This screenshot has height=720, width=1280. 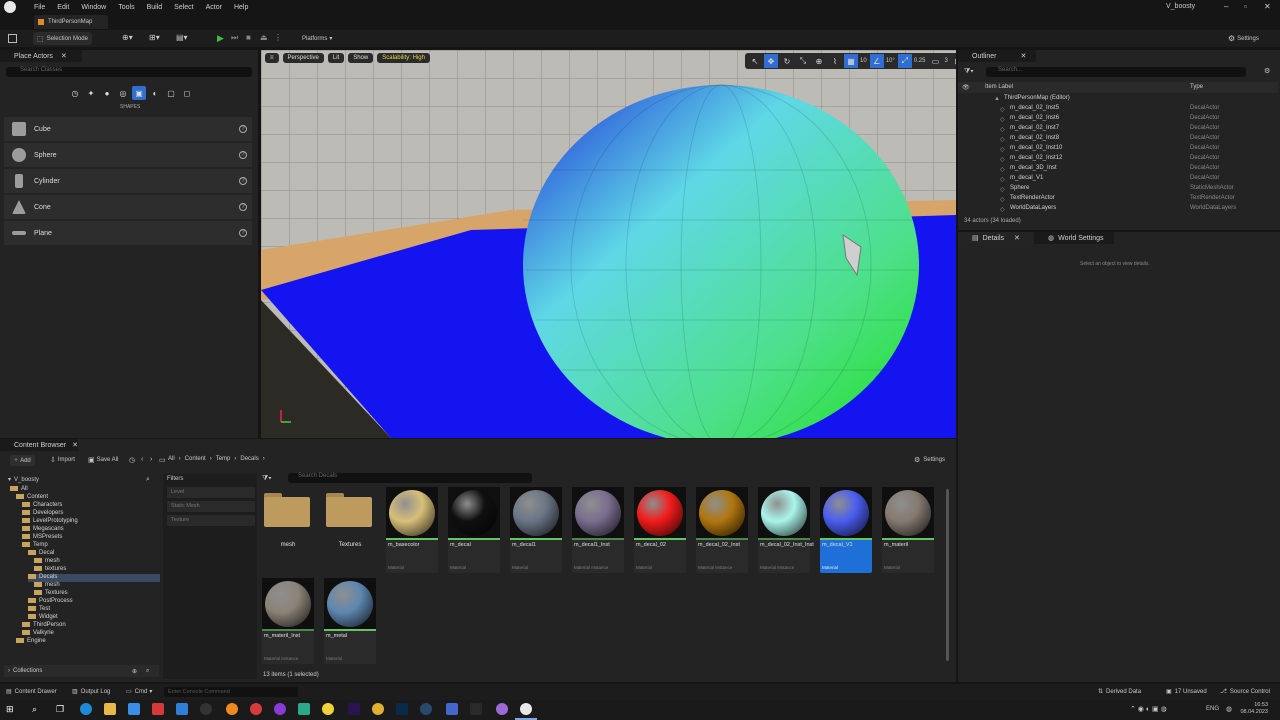 I want to click on translate-icon: ✥, so click(x=771, y=61).